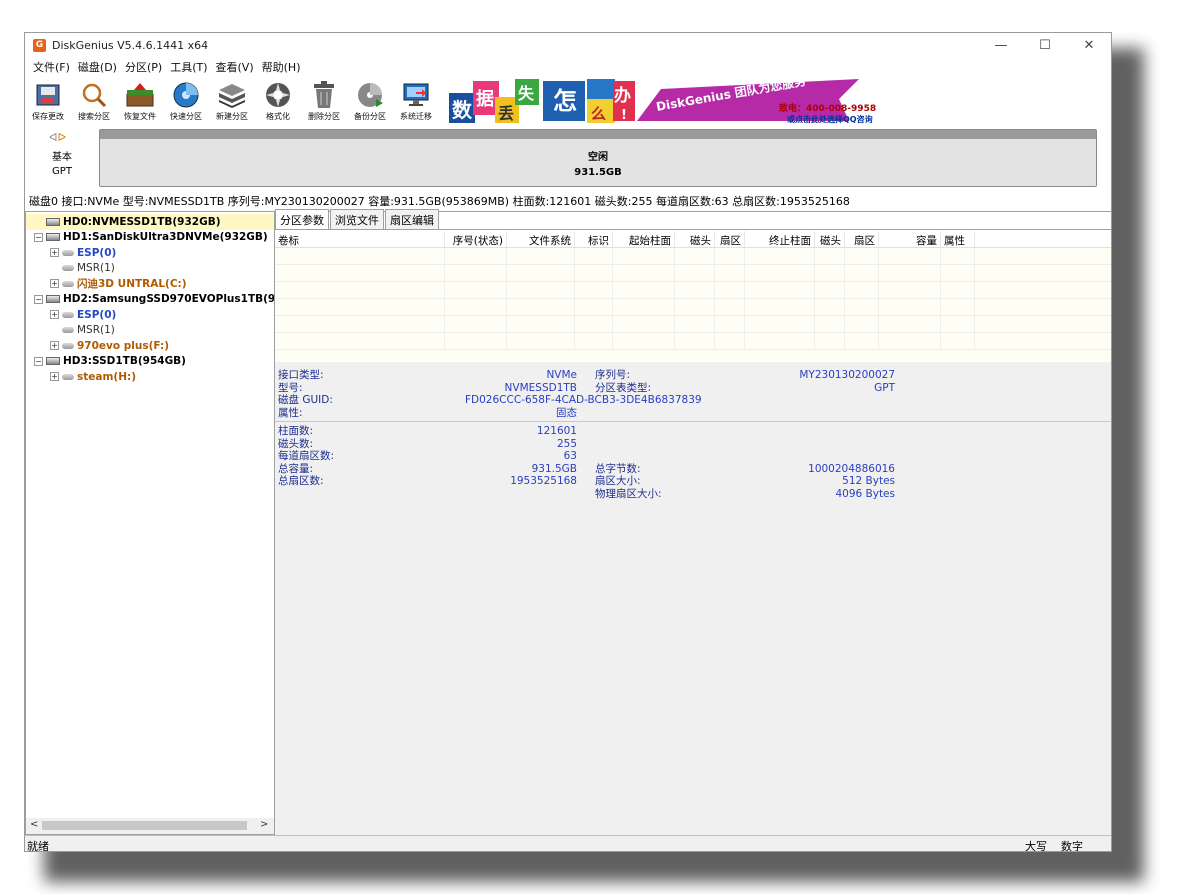  What do you see at coordinates (165, 237) in the screenshot?
I see `tree-node-label: HD1:SanDiskUltra3DNVMe(932GB)` at bounding box center [165, 237].